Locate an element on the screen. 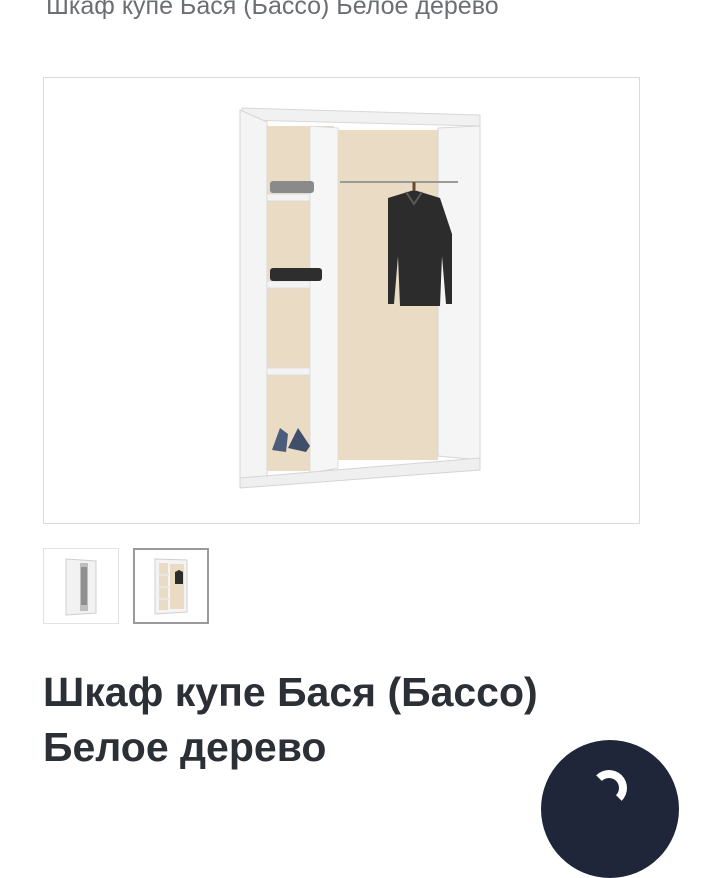 This screenshot has width=720, height=878. product-title-line-1: Шкаф купе Бася (Бассо) is located at coordinates (290, 692).